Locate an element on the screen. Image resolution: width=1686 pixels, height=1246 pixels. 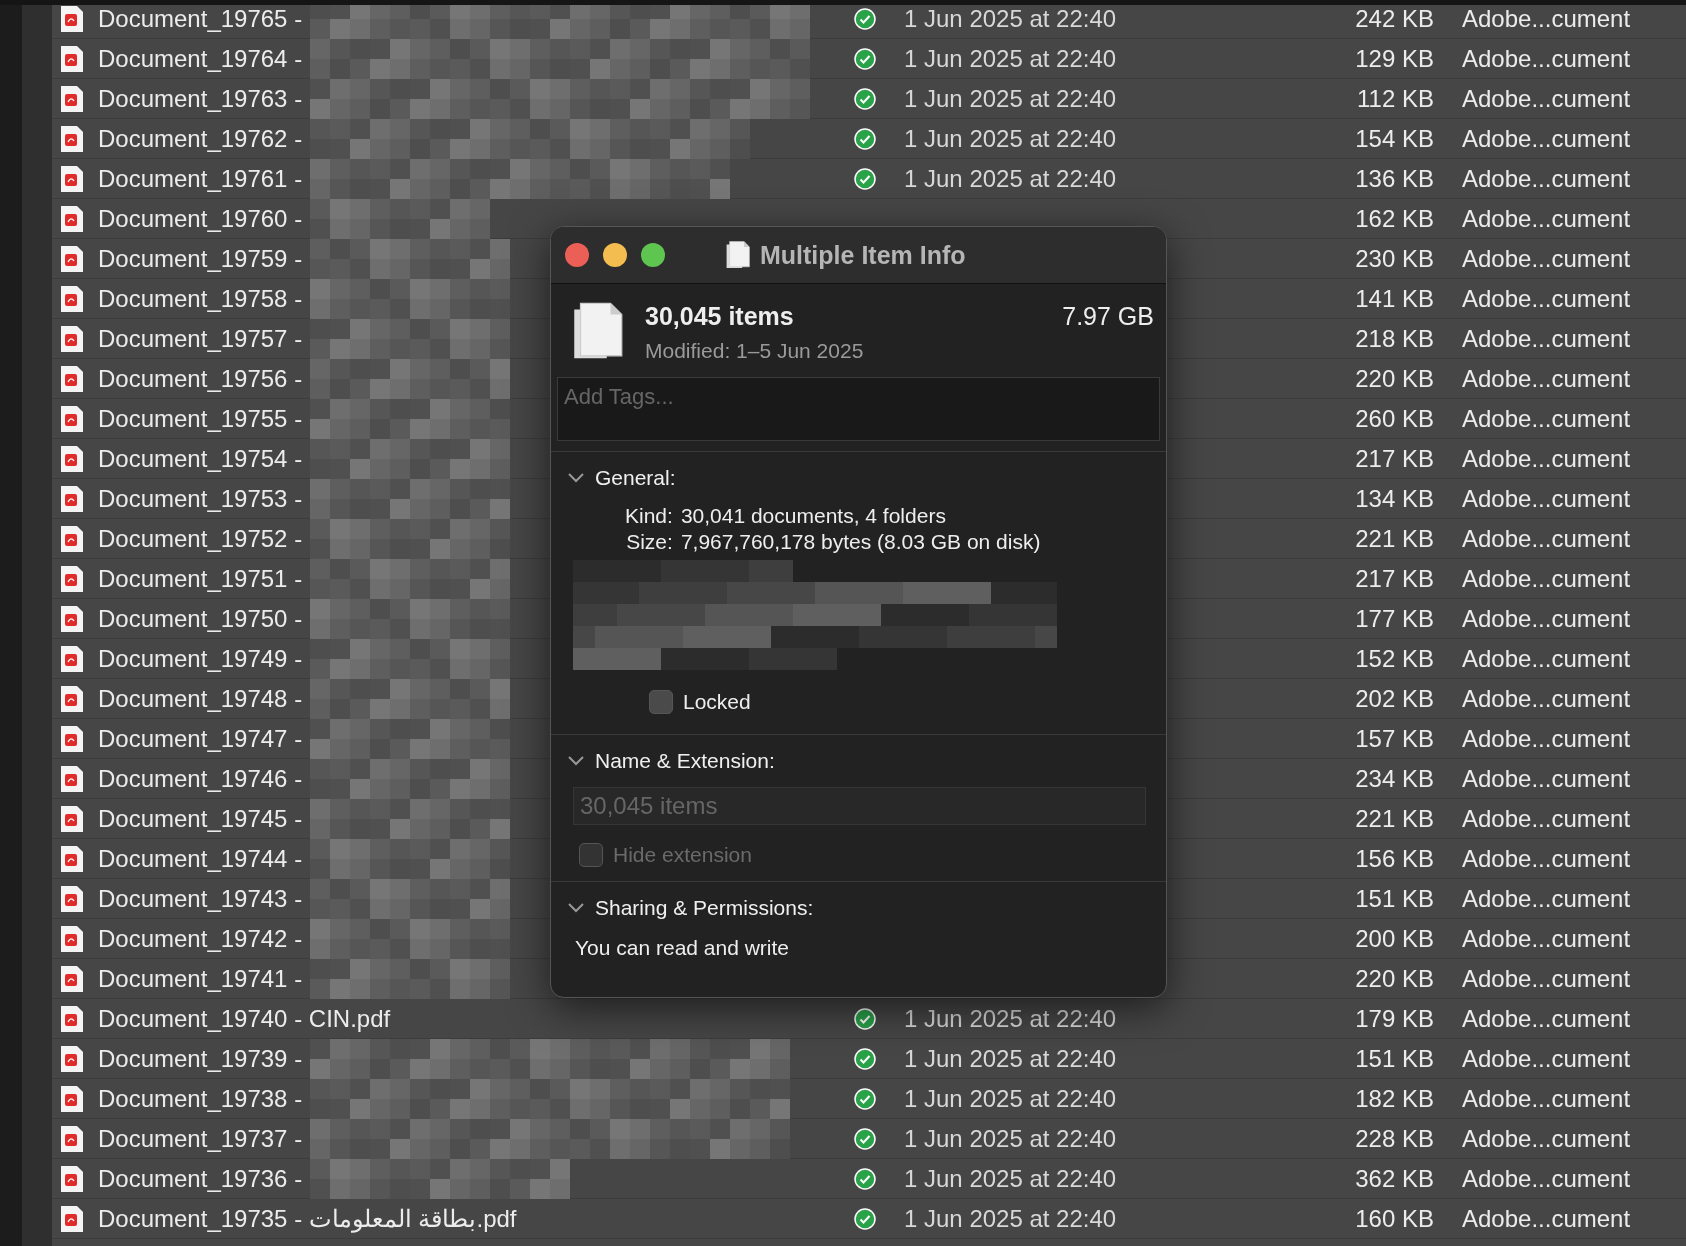
file-name: Document_19745 - is located at coordinates (200, 818).